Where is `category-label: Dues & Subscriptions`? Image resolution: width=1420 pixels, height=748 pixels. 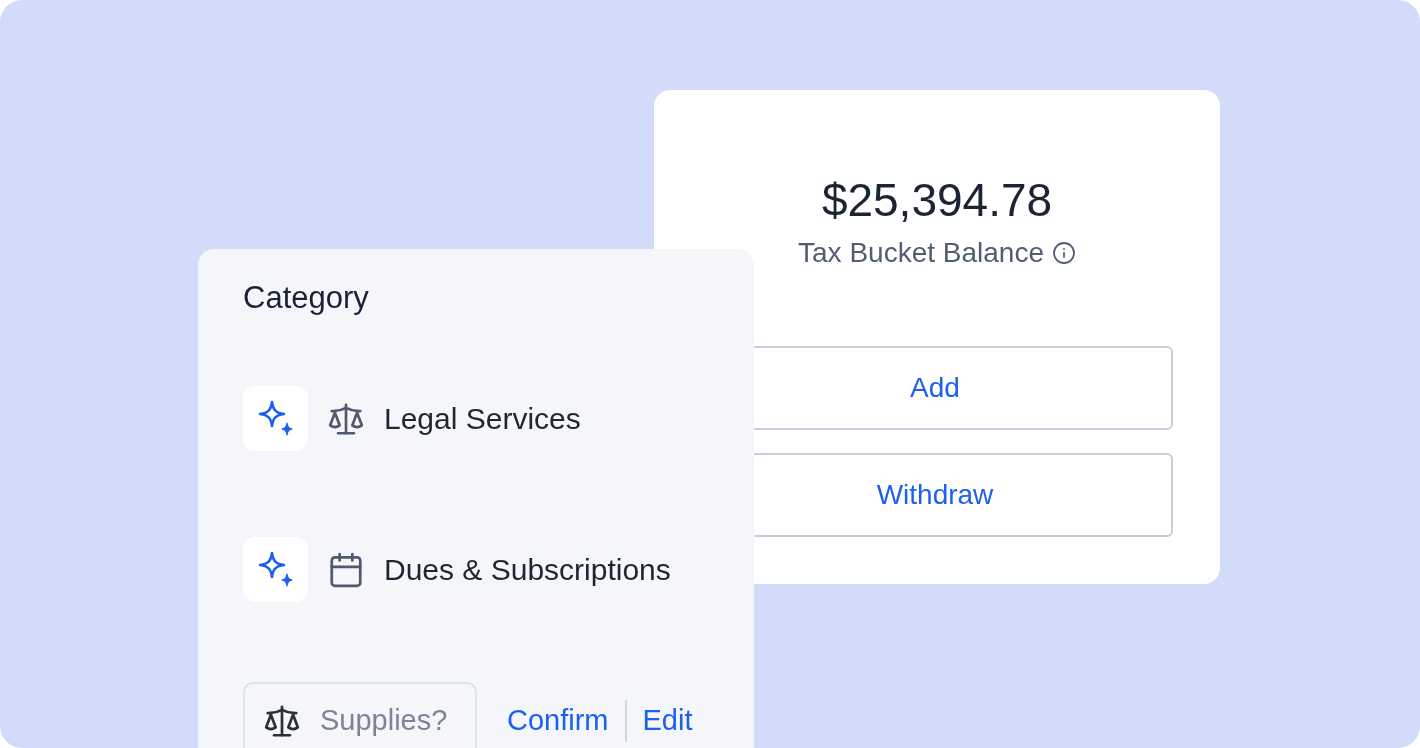 category-label: Dues & Subscriptions is located at coordinates (527, 569).